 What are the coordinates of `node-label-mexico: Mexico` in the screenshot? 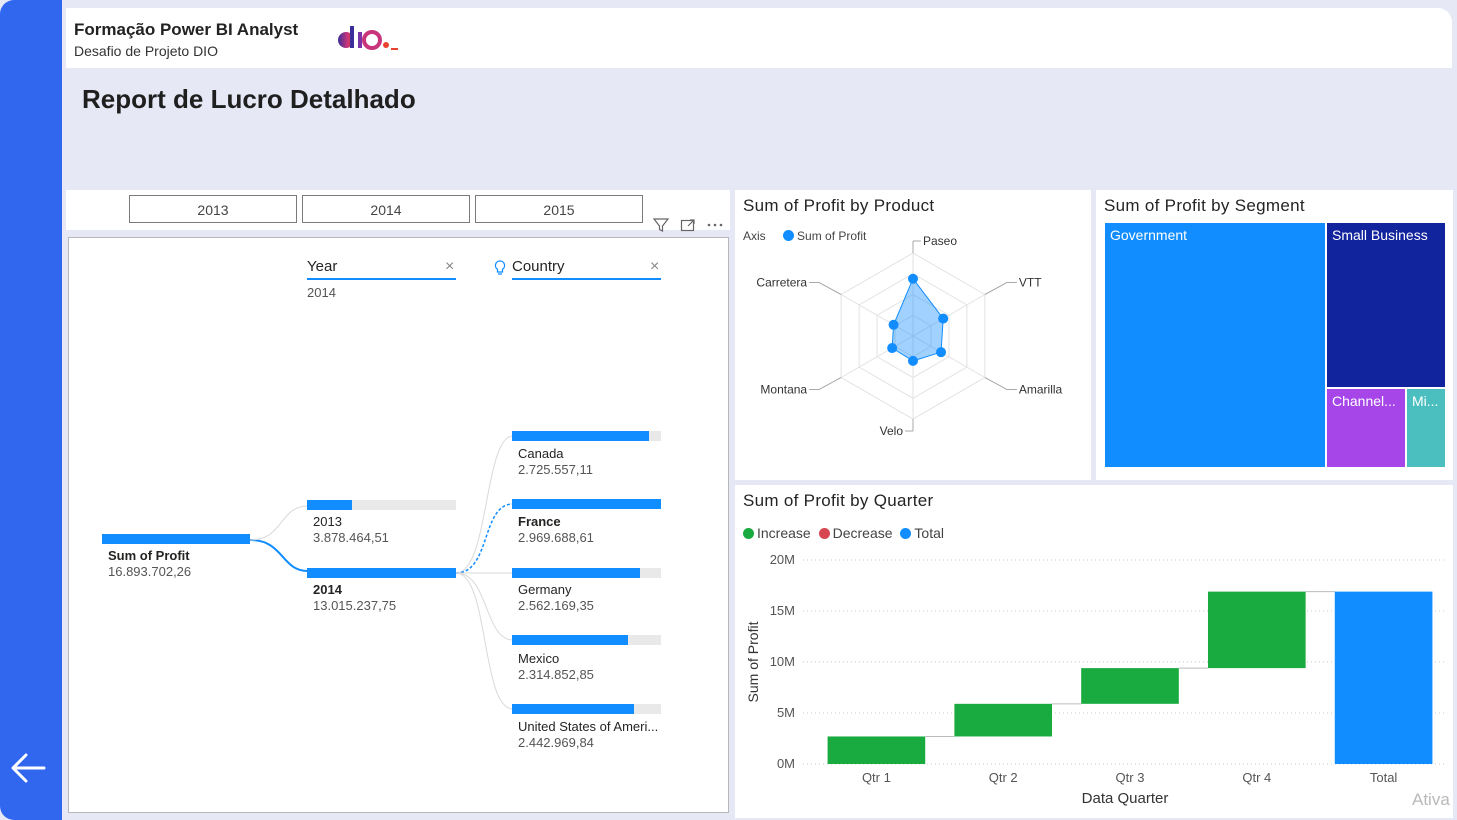 It's located at (539, 658).